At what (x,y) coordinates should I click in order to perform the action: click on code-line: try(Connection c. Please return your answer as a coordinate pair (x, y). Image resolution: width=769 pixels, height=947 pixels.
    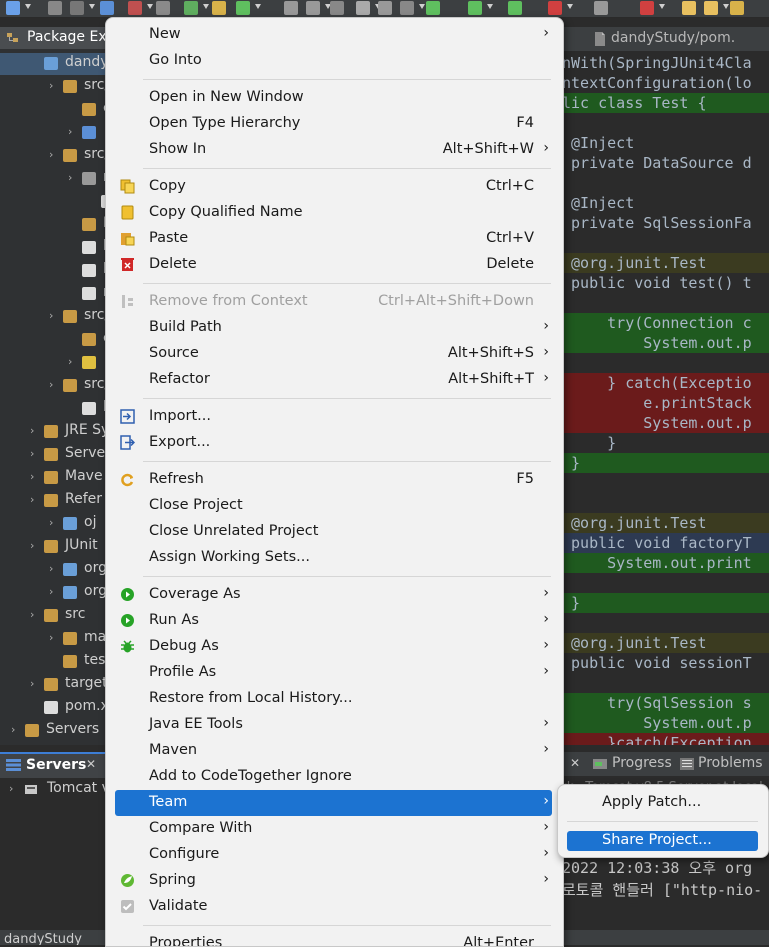
    Looking at the image, I should click on (665, 323).